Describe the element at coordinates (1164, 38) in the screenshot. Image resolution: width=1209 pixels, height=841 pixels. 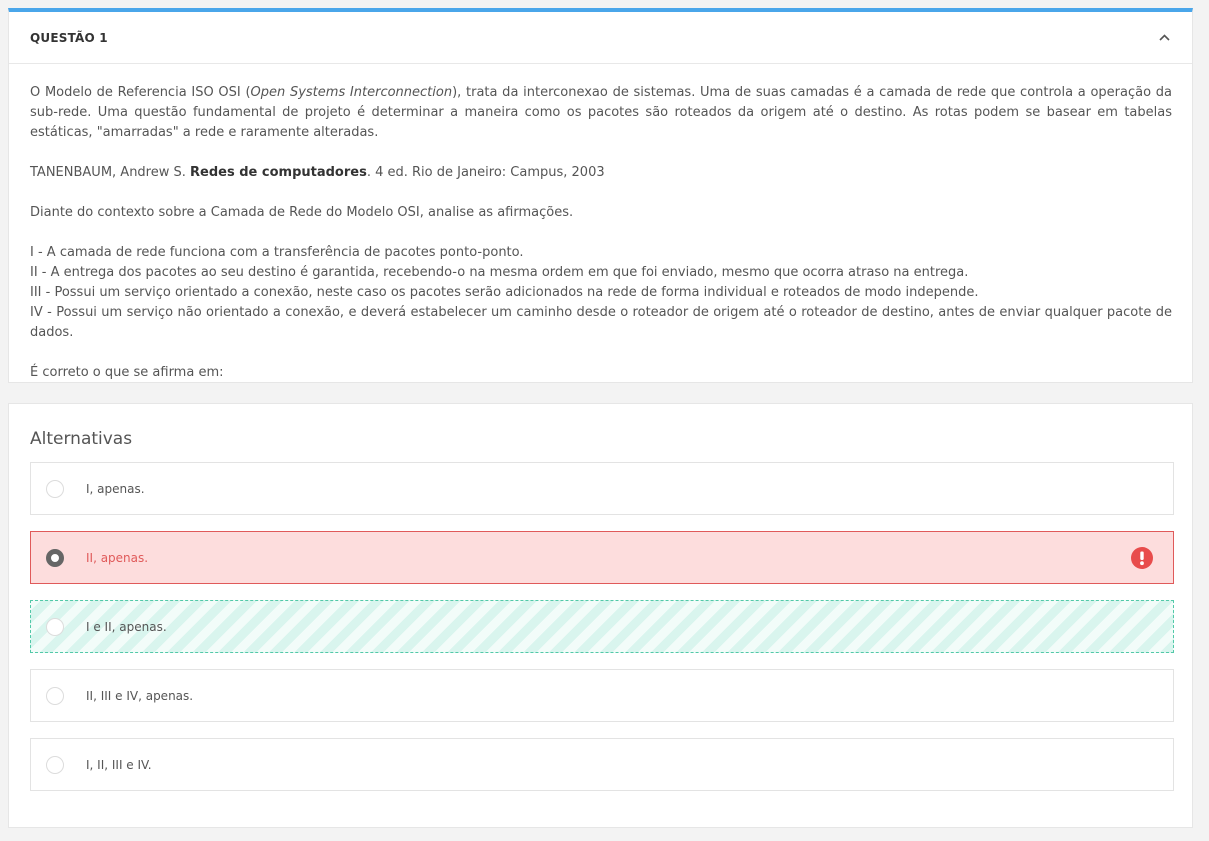
I see `chevron-up-icon` at that location.